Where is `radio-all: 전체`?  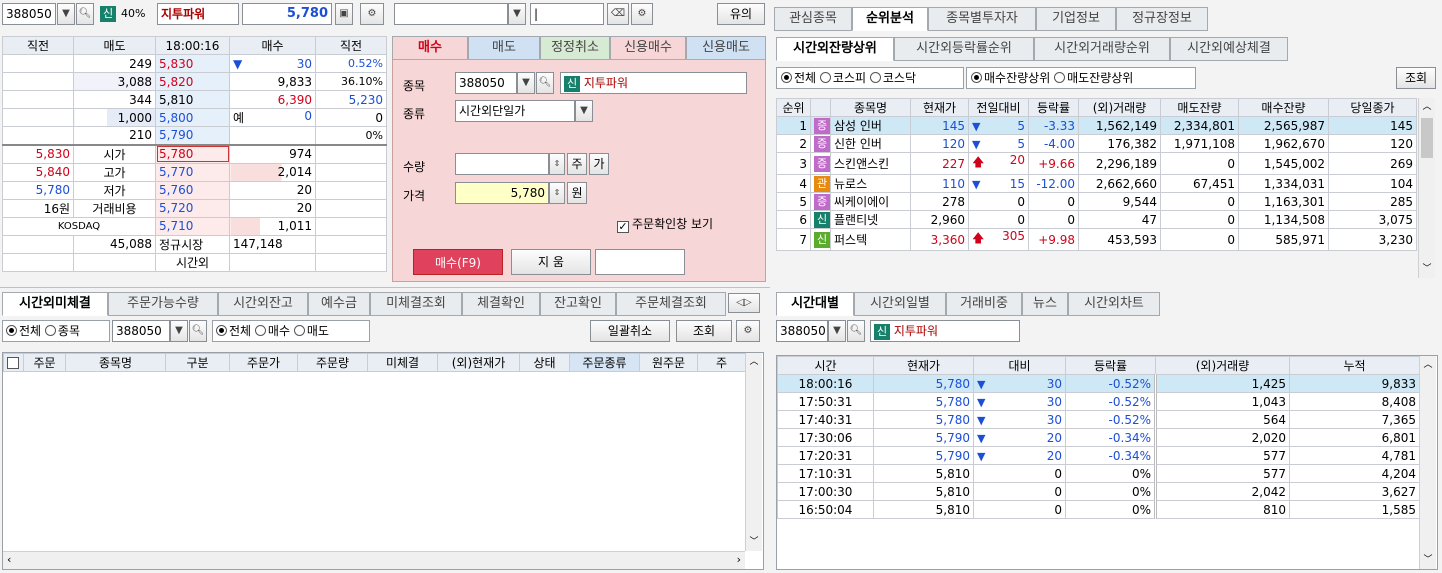
radio-all: 전체 is located at coordinates (798, 78).